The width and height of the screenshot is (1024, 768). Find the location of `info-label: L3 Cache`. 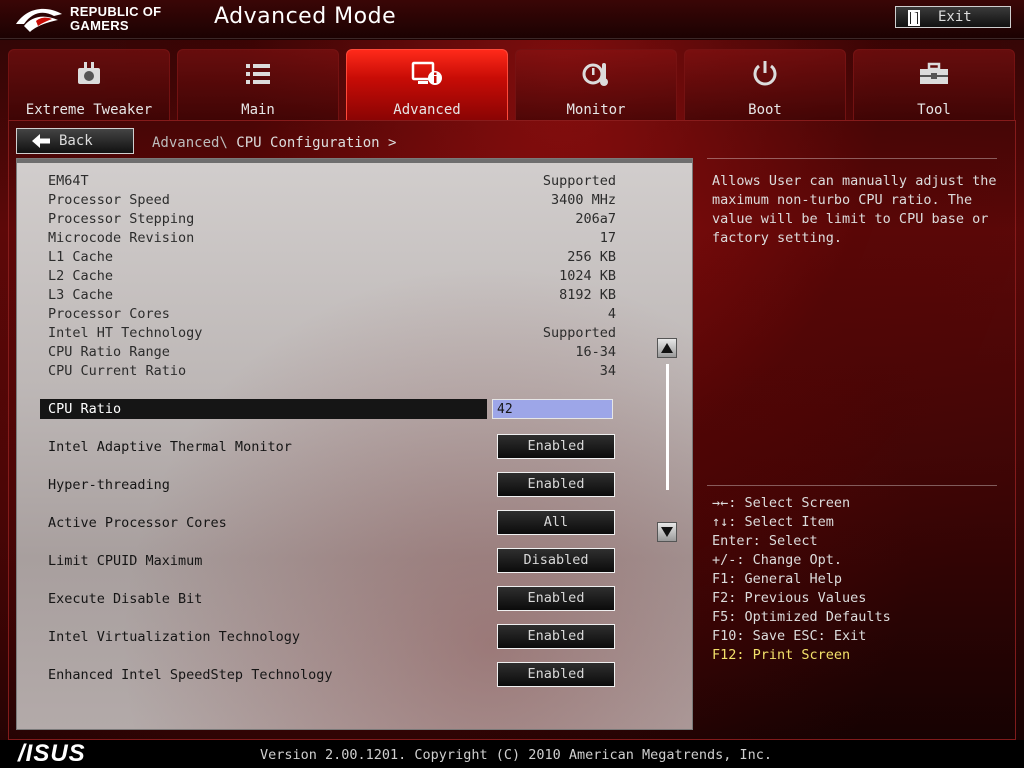

info-label: L3 Cache is located at coordinates (81, 295).